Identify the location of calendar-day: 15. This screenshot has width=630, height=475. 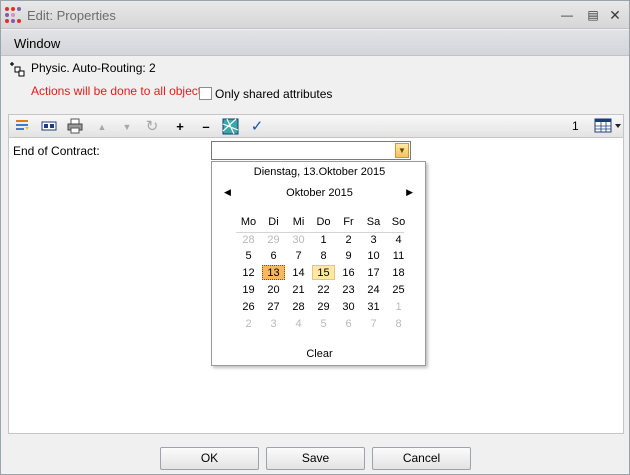
(323, 272).